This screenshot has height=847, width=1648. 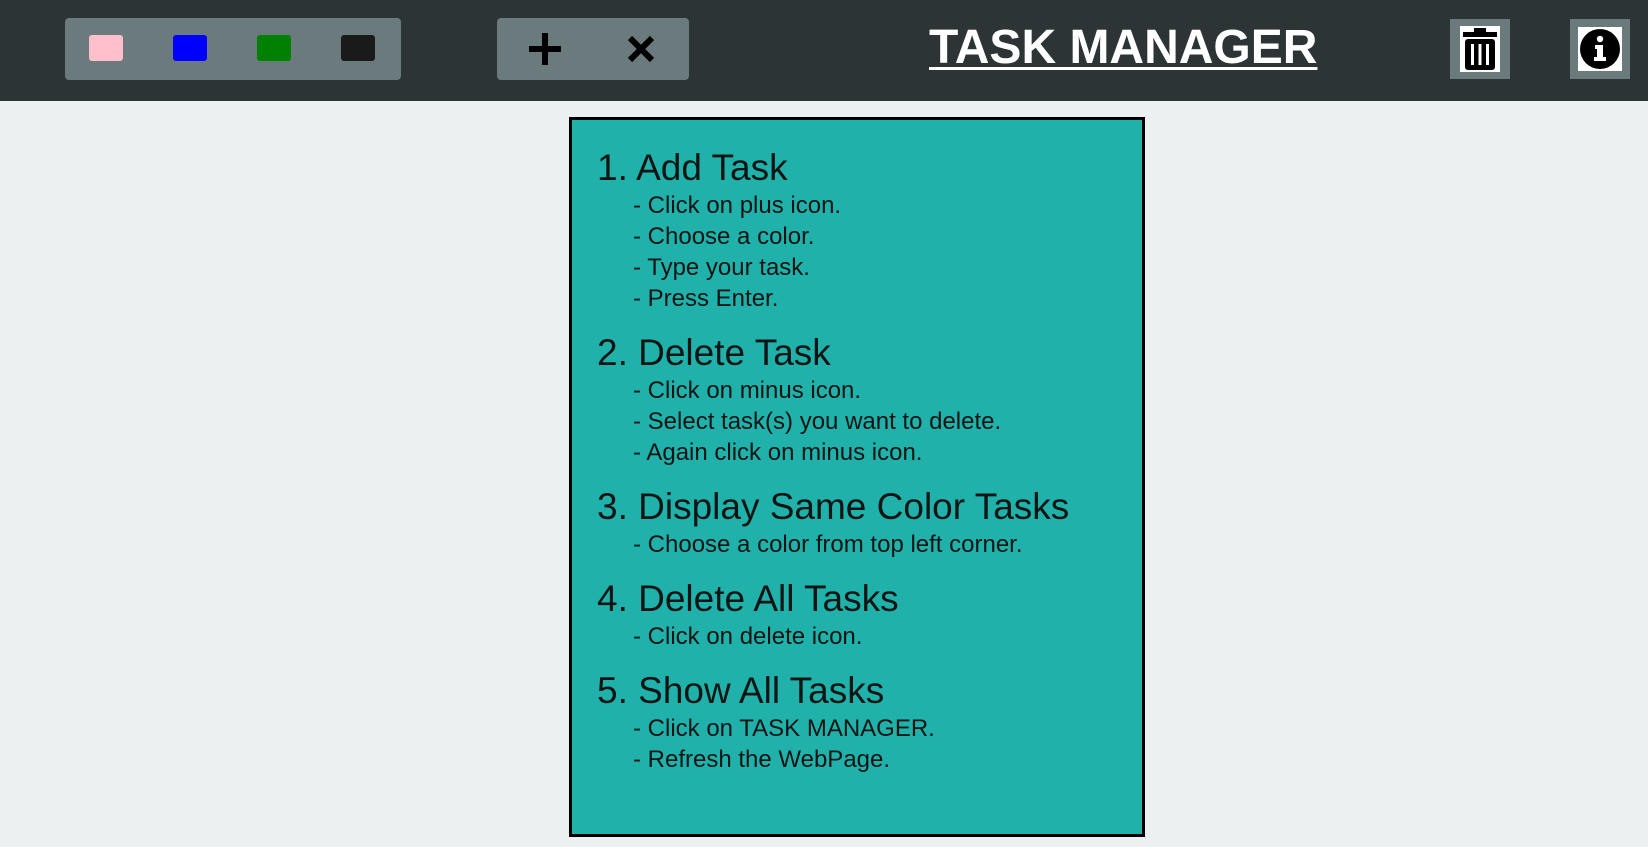 What do you see at coordinates (721, 267) in the screenshot?
I see `instruction-step: - Type your task.` at bounding box center [721, 267].